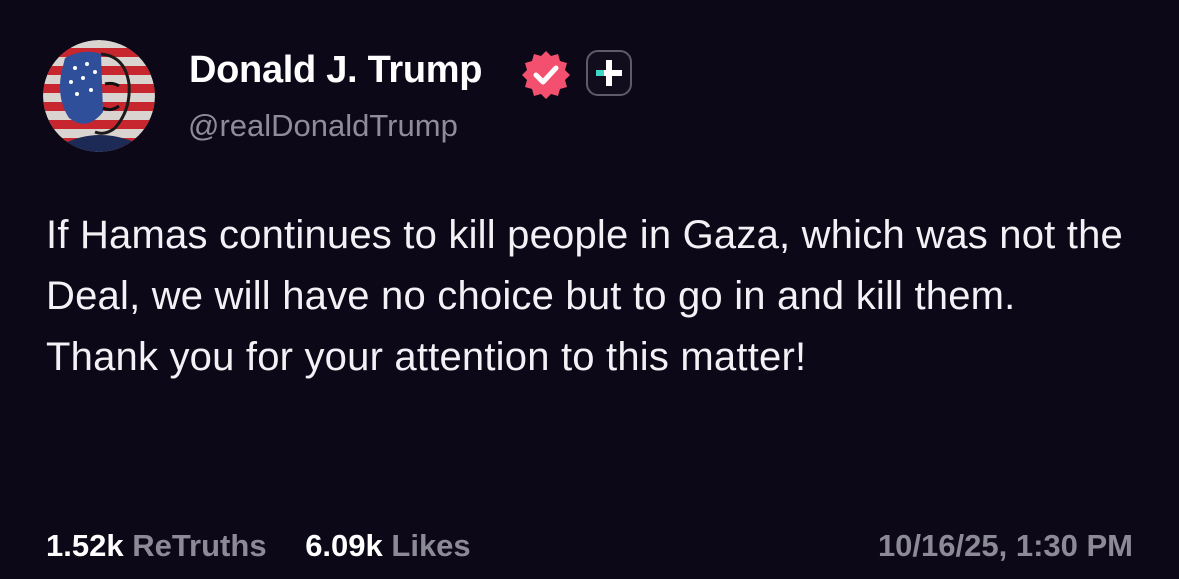  I want to click on truth-plus-icon, so click(609, 73).